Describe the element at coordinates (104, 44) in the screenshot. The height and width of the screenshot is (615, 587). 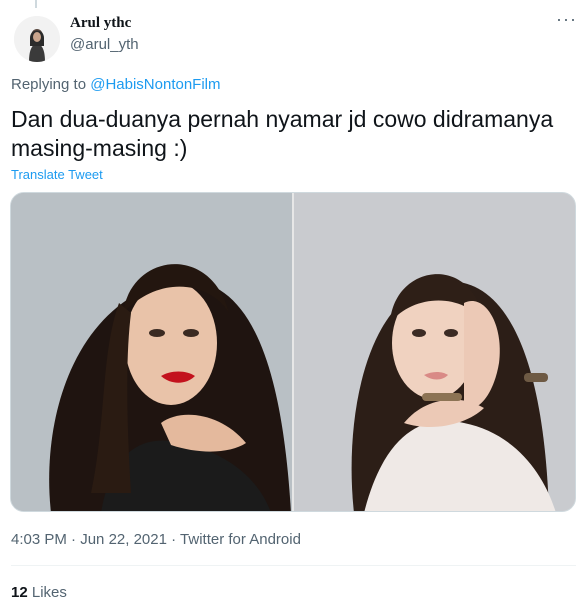
I see `author-handle: @arul_yth` at that location.